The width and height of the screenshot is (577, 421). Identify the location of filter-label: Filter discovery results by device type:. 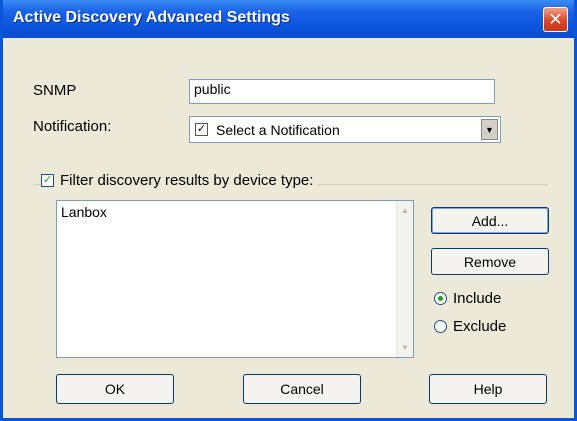
(187, 180).